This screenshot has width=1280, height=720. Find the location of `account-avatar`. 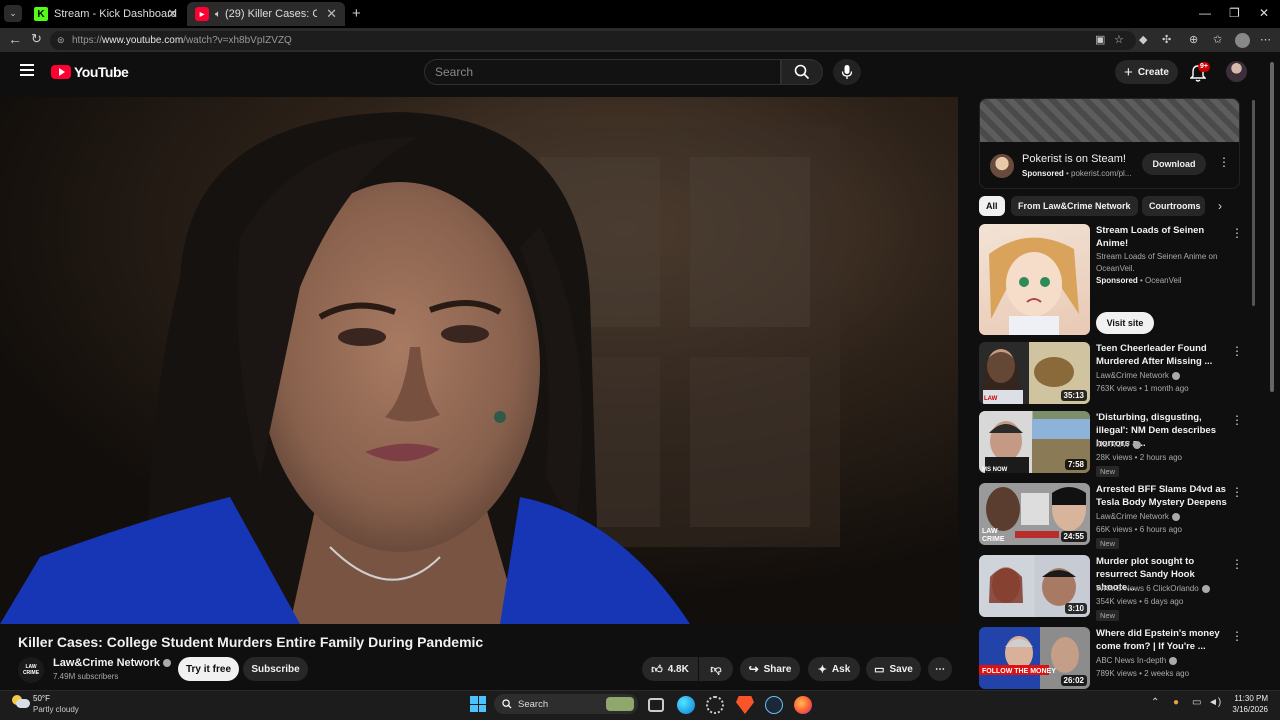

account-avatar is located at coordinates (1236, 71).